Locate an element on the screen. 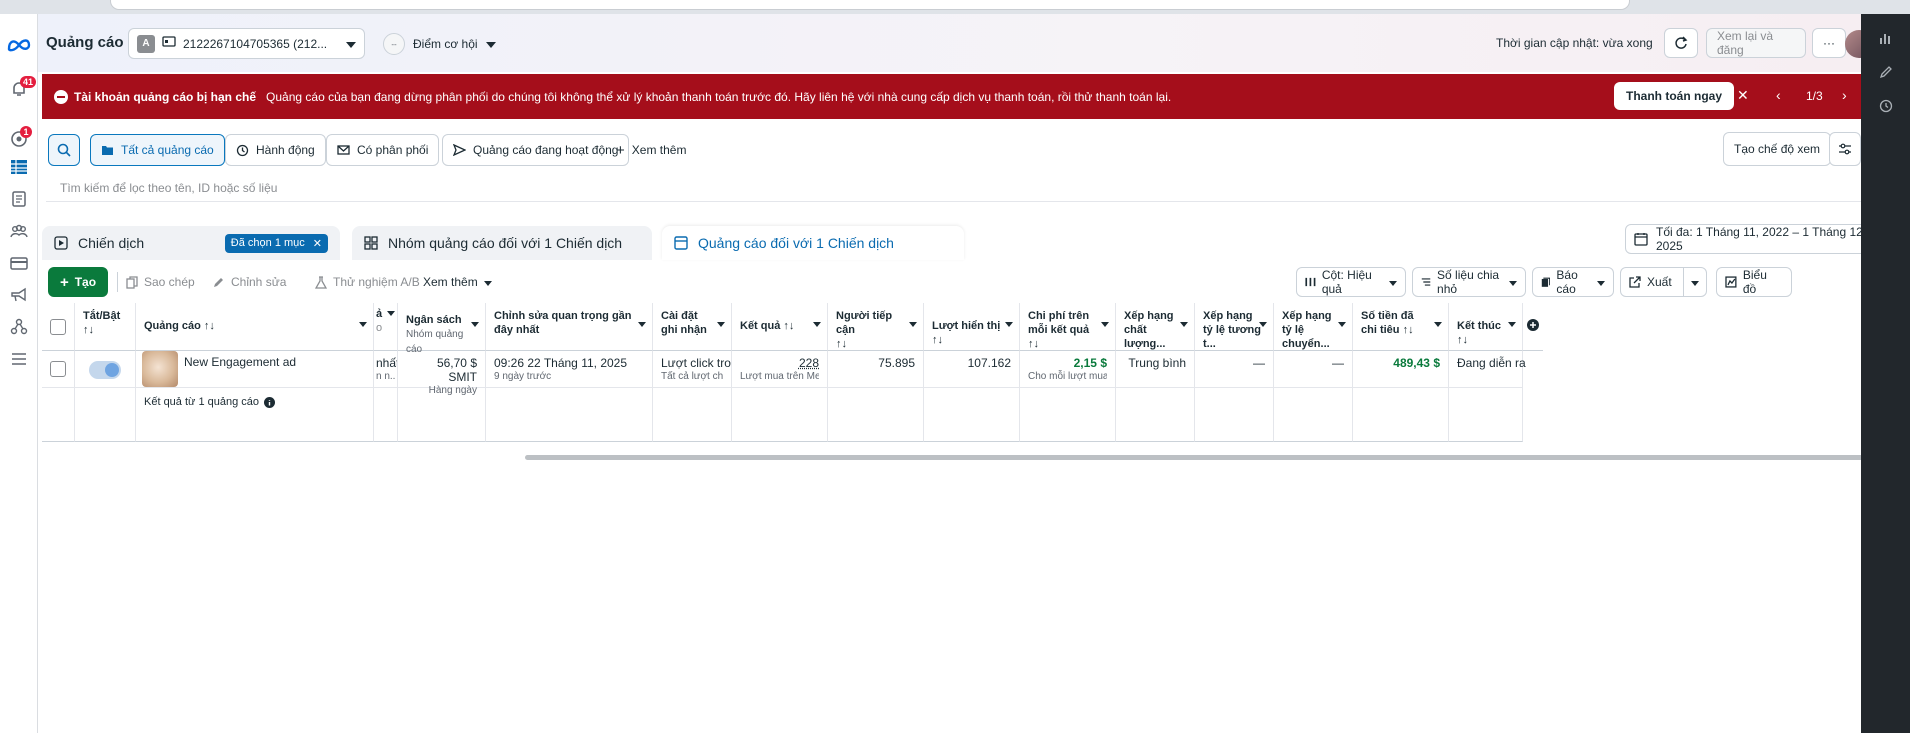 The width and height of the screenshot is (1910, 733). tab-adsets: Nhóm quảng cáo đối với 1 Chiến dịch is located at coordinates (502, 243).